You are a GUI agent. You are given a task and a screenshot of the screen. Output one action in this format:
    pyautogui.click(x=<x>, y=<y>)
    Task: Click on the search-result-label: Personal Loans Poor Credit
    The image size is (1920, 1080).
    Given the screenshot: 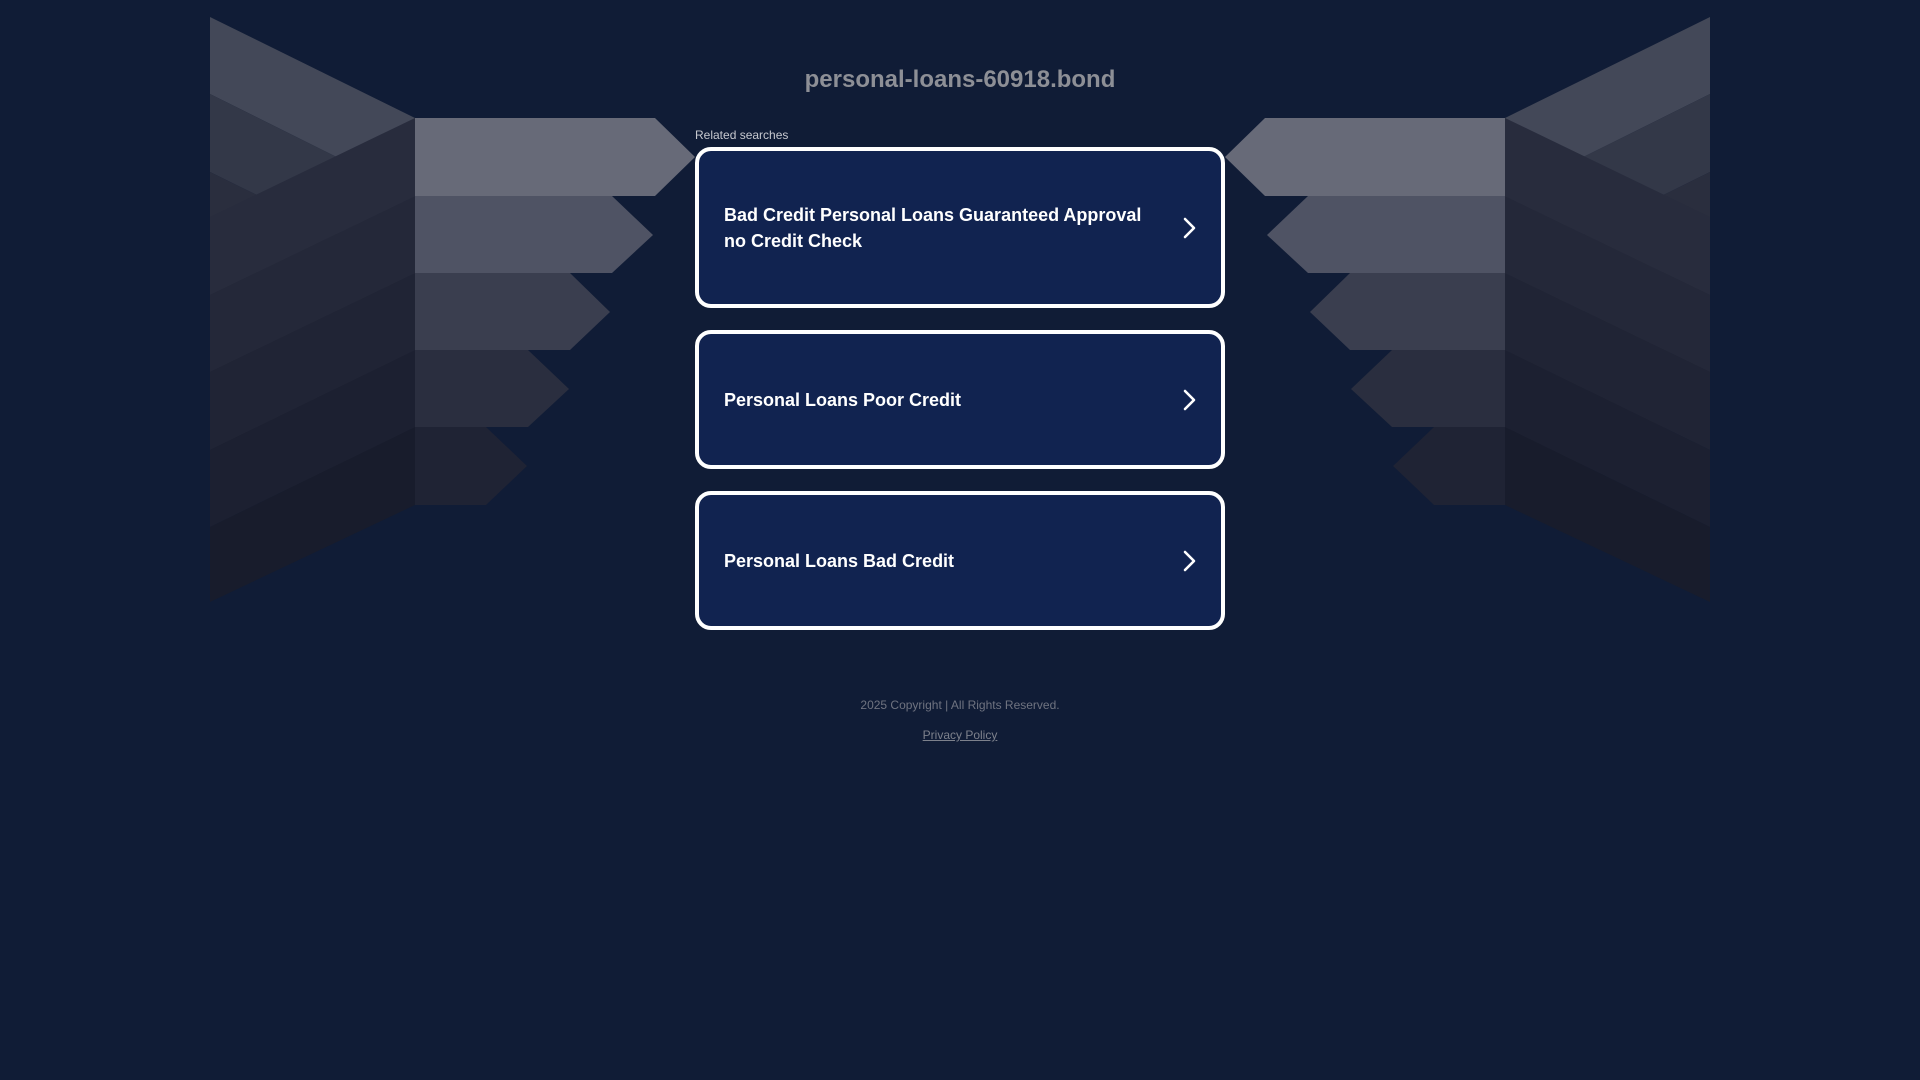 What is the action you would take?
    pyautogui.click(x=843, y=399)
    